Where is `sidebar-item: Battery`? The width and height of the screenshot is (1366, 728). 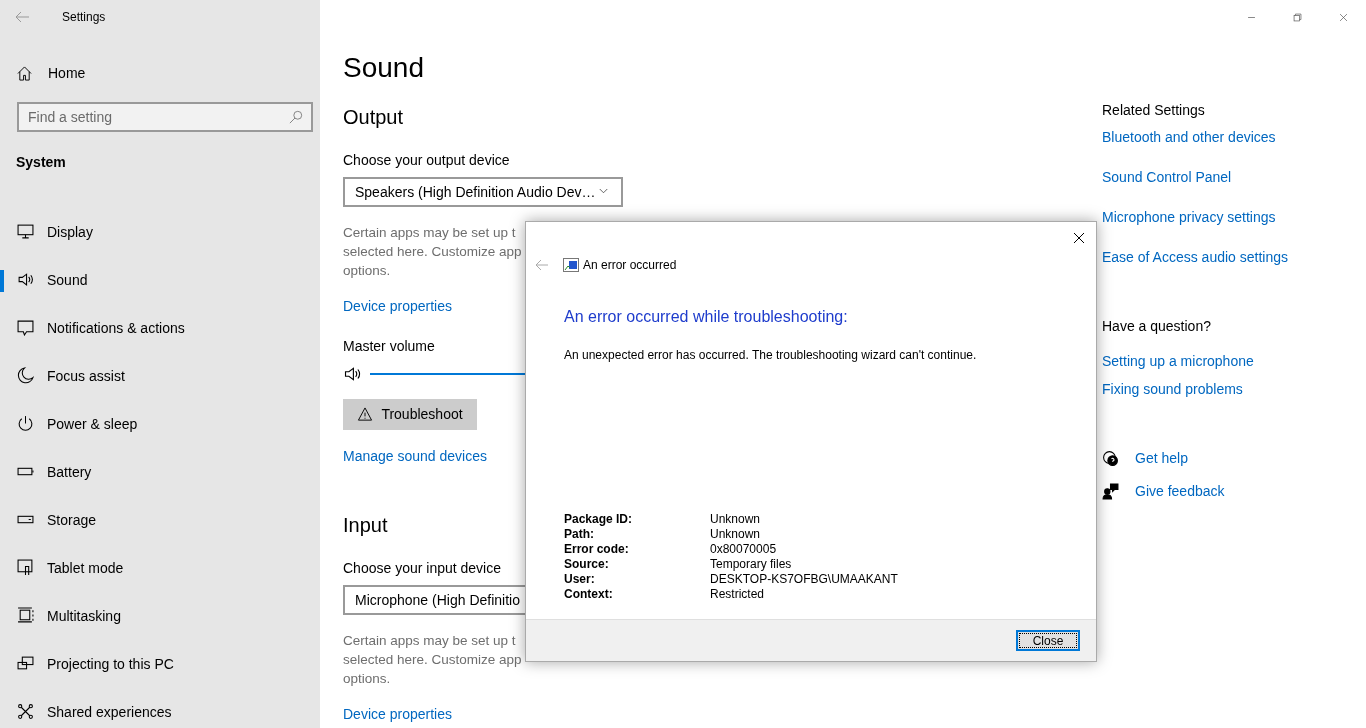 sidebar-item: Battery is located at coordinates (160, 472).